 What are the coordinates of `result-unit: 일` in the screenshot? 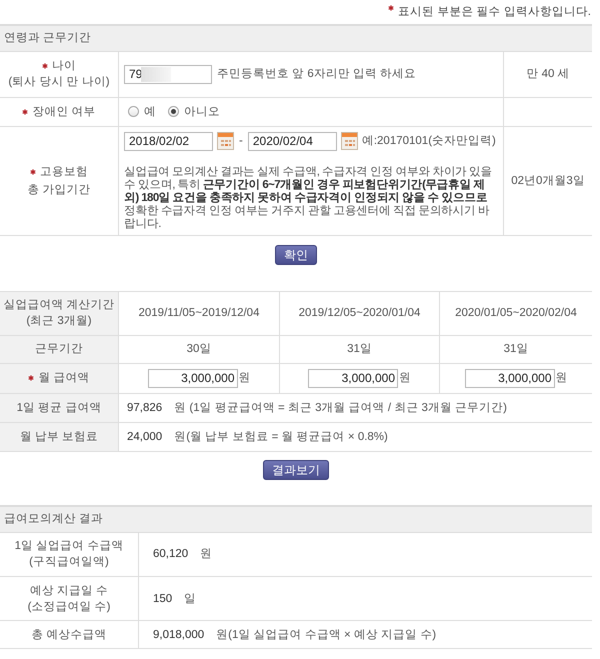 It's located at (190, 598).